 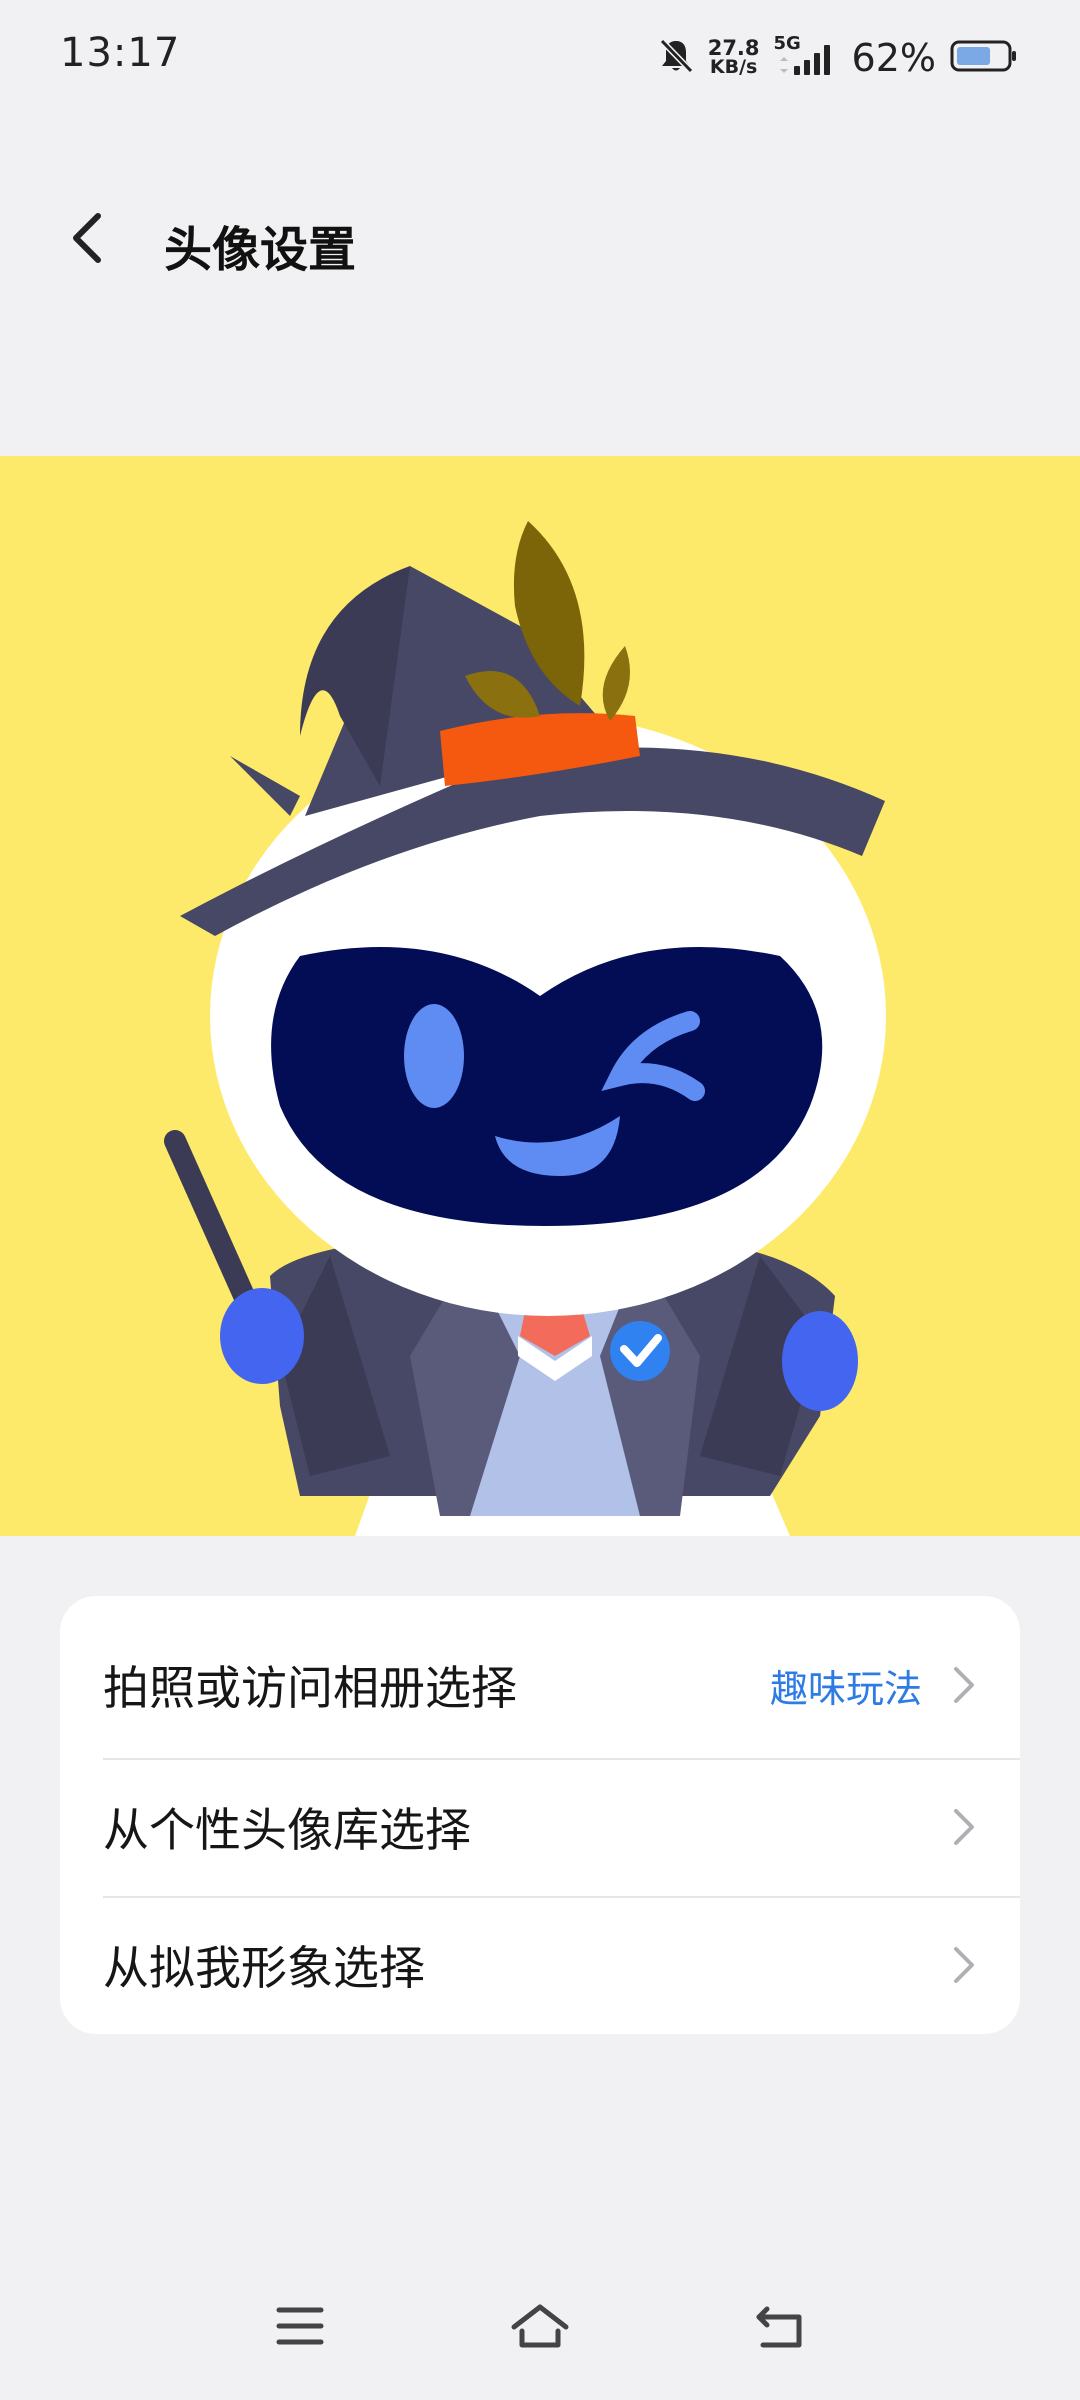 I want to click on back-arrow-icon, so click(x=88, y=240).